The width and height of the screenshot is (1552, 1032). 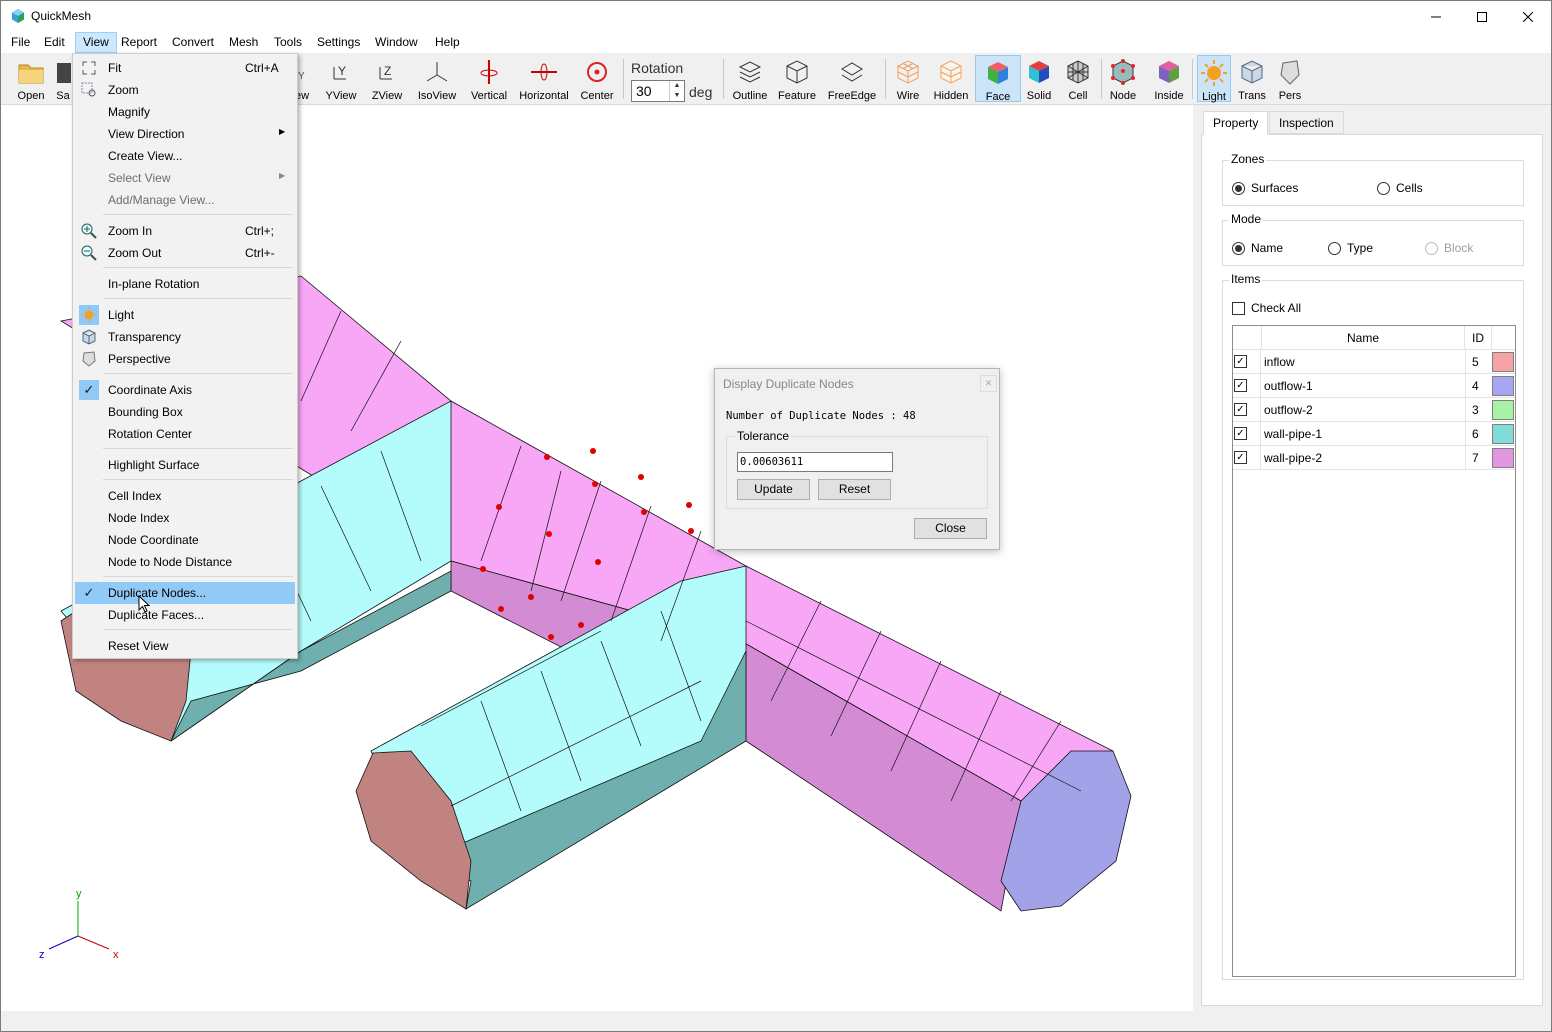 I want to click on menu-edit: Edit, so click(x=54, y=42).